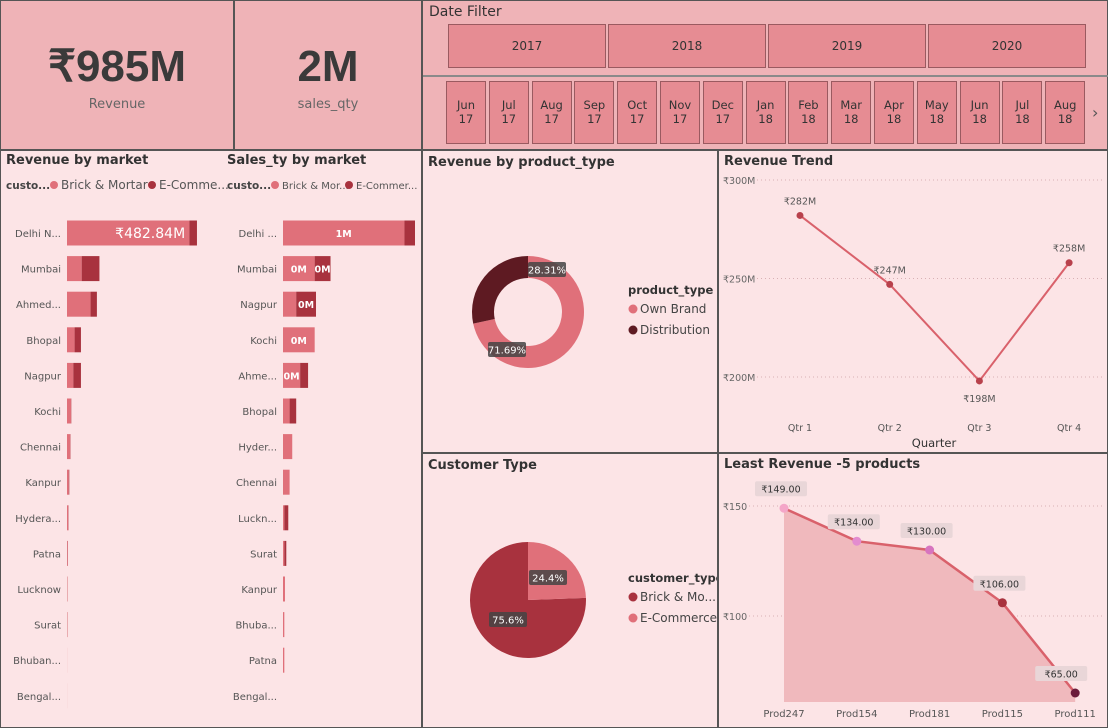 The image size is (1108, 728). Describe the element at coordinates (735, 617) in the screenshot. I see `y-tick-label: ₹100` at that location.